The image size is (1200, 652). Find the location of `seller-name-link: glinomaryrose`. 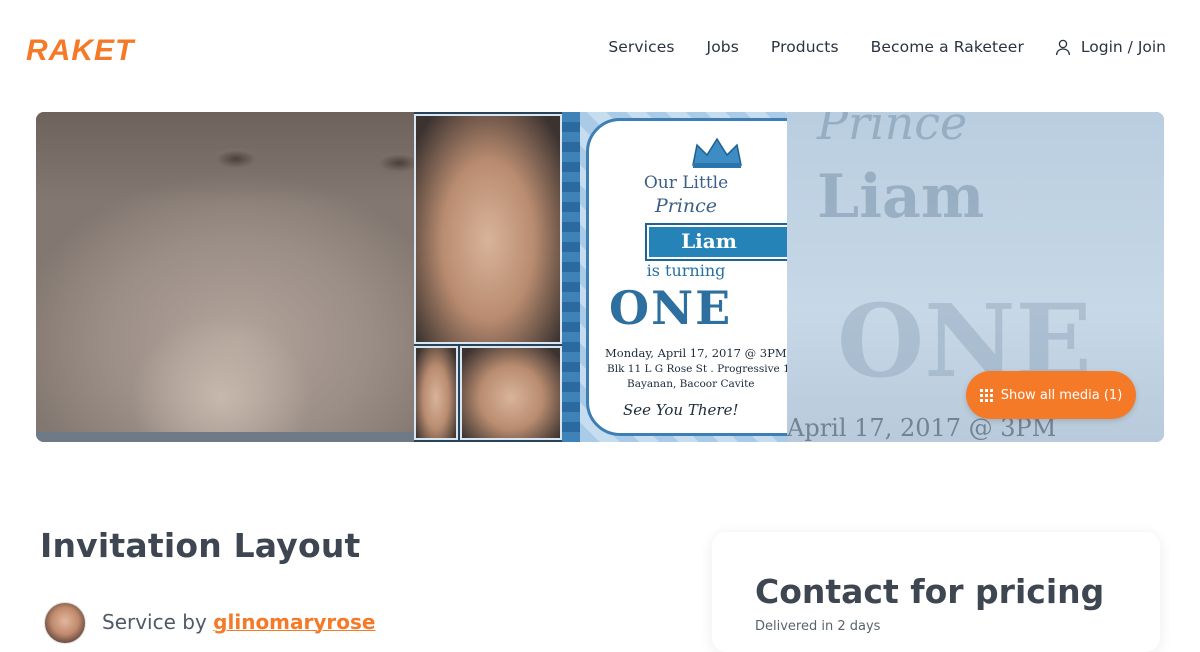

seller-name-link: glinomaryrose is located at coordinates (294, 622).